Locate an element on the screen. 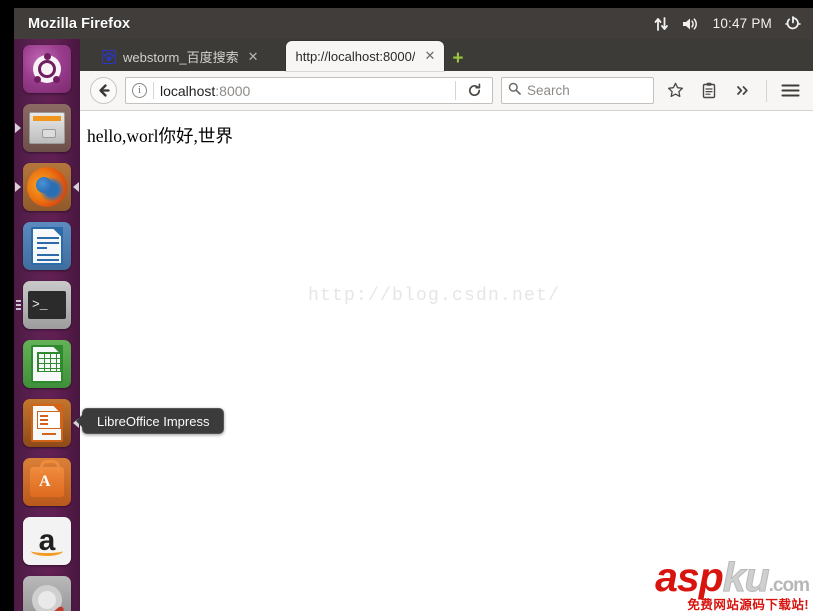  url-bar: i localhost:8000 is located at coordinates (309, 90).